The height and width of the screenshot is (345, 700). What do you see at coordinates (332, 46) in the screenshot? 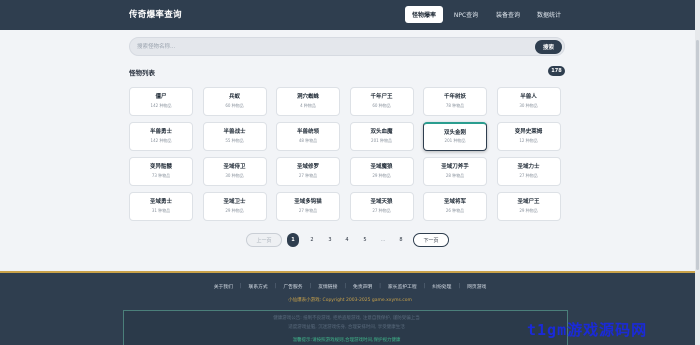
I see `search-input` at bounding box center [332, 46].